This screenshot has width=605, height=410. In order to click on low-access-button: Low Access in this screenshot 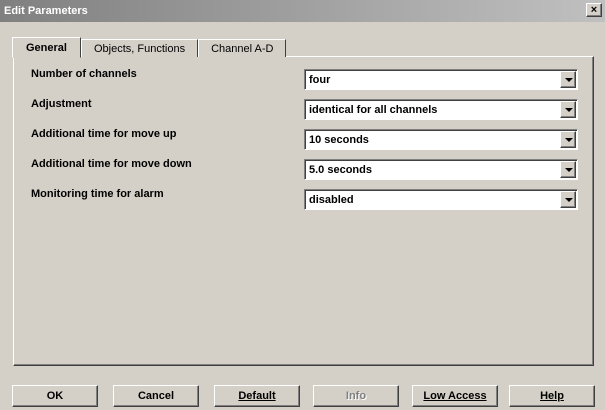, I will do `click(455, 396)`.